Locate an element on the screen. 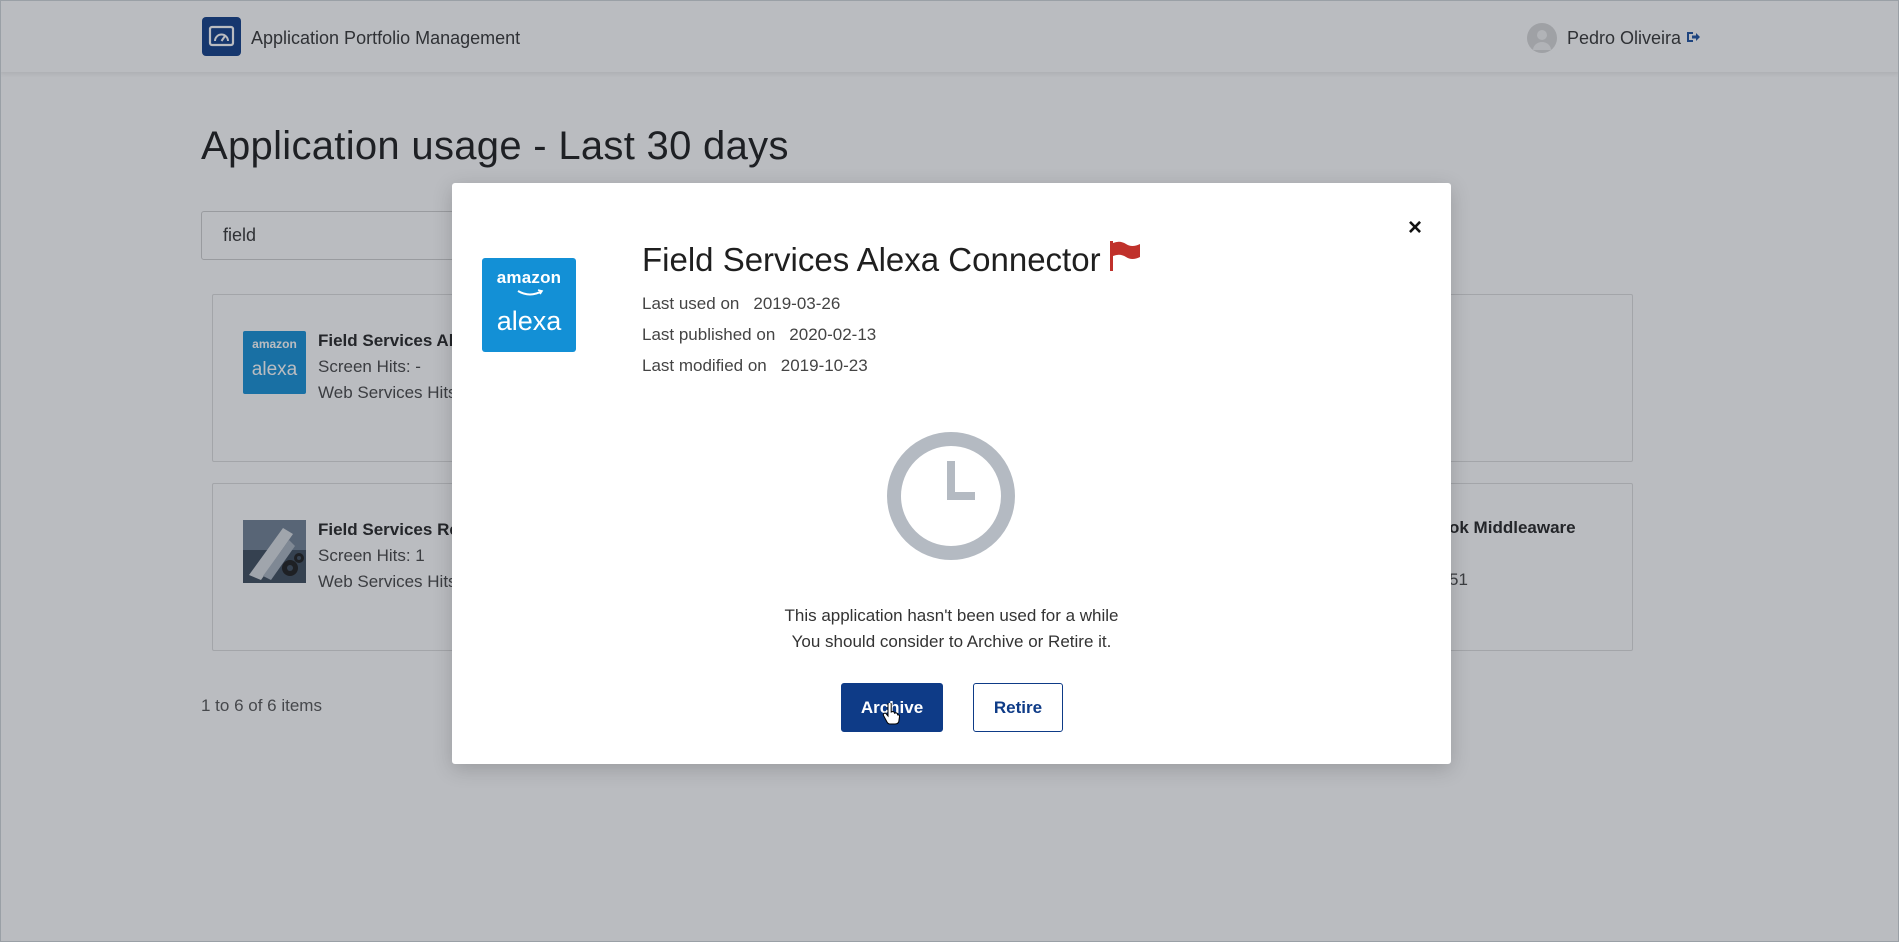 This screenshot has height=942, width=1899. retire-button: Retire is located at coordinates (1018, 707).